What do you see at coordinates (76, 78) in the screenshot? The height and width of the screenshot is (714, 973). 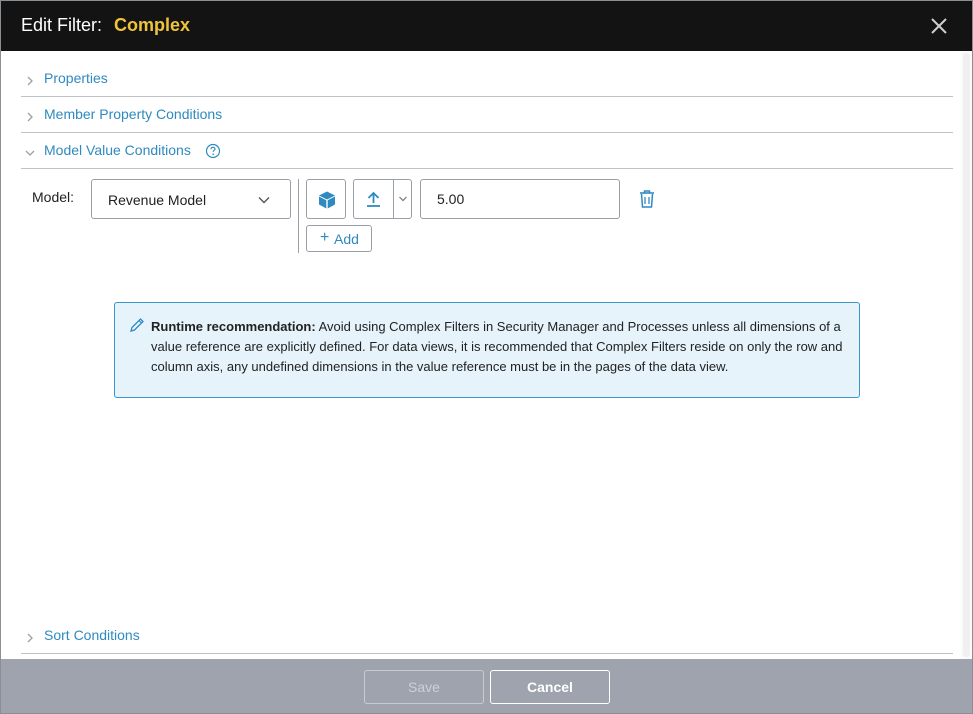 I see `section-properties-label: Properties` at bounding box center [76, 78].